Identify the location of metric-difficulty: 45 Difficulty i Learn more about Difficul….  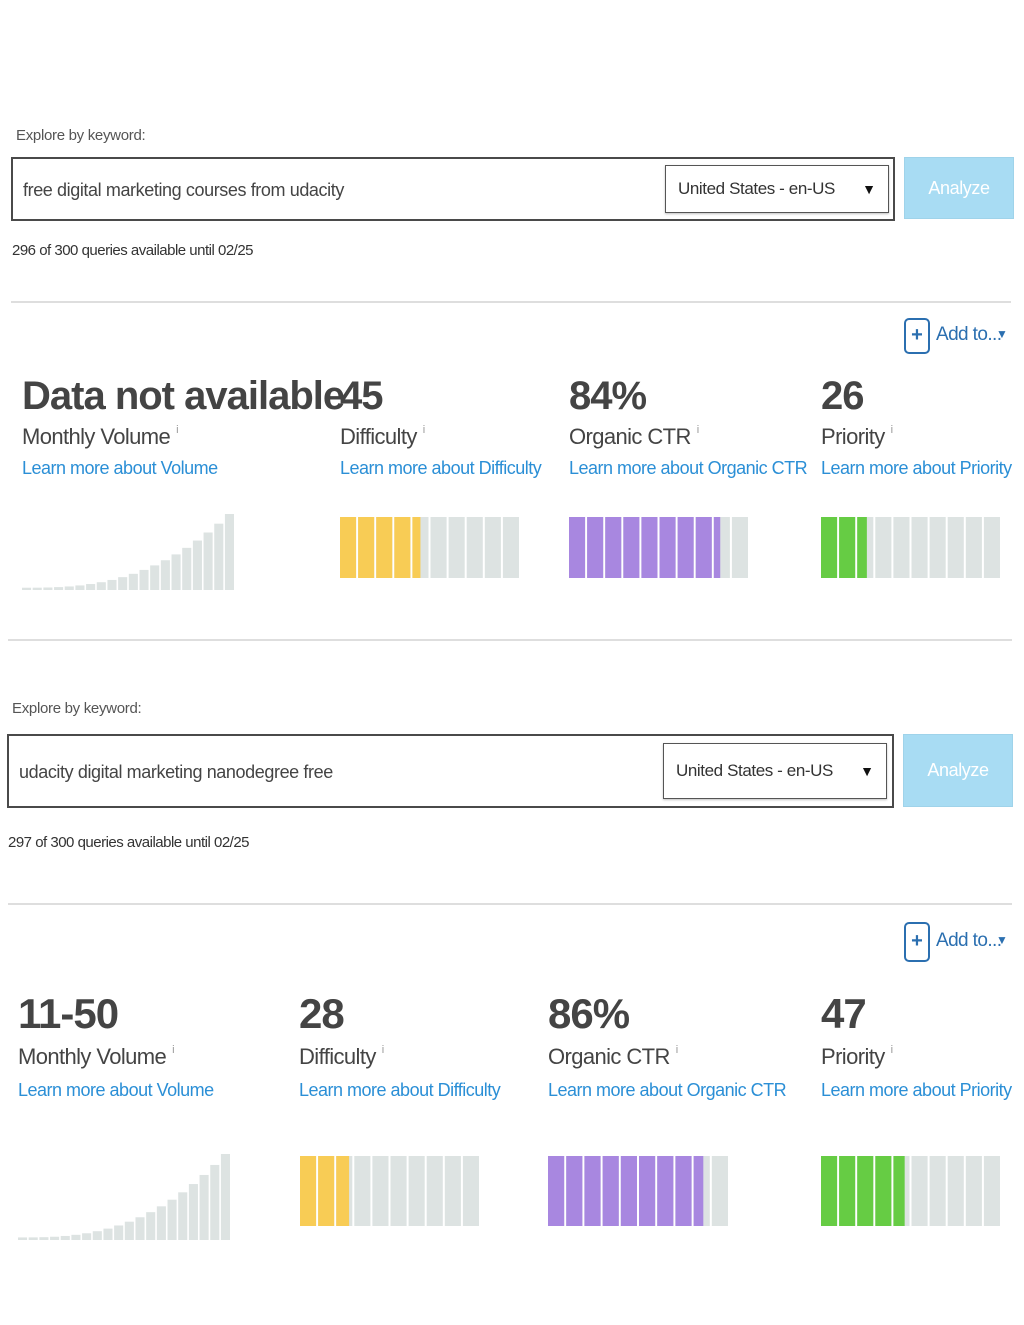
(441, 426).